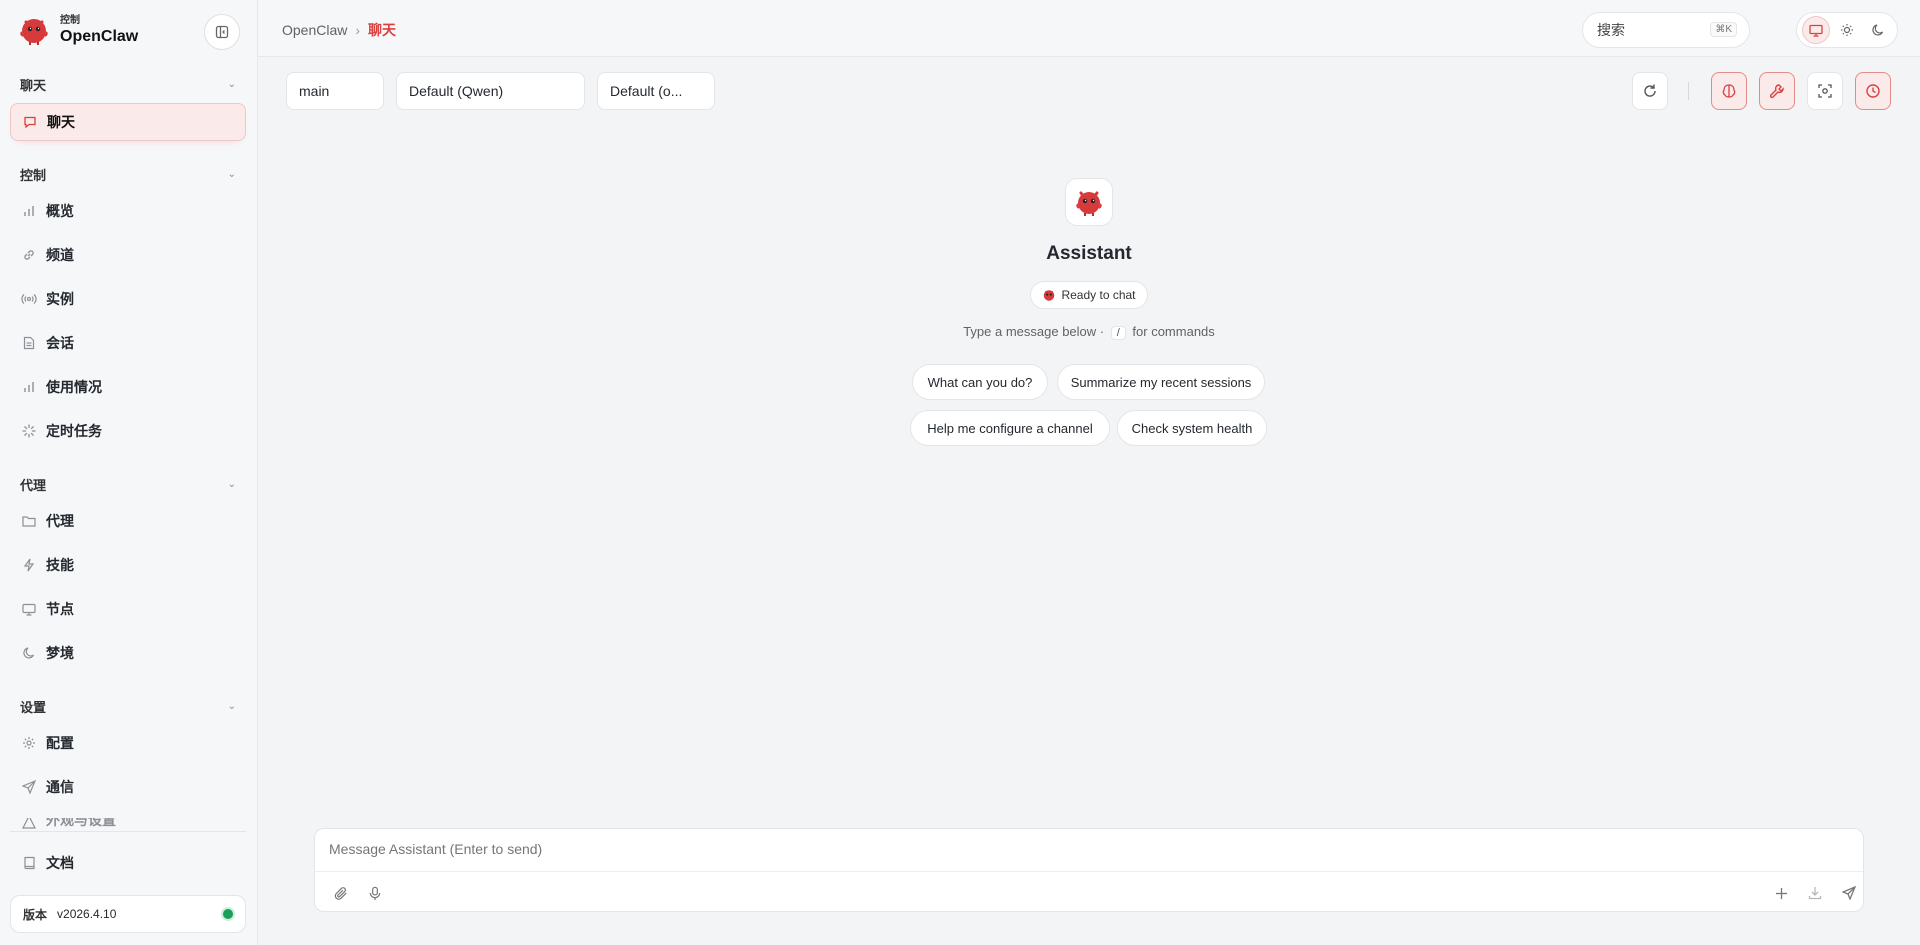  Describe the element at coordinates (60, 343) in the screenshot. I see `sidebar-item-label: 会话` at that location.